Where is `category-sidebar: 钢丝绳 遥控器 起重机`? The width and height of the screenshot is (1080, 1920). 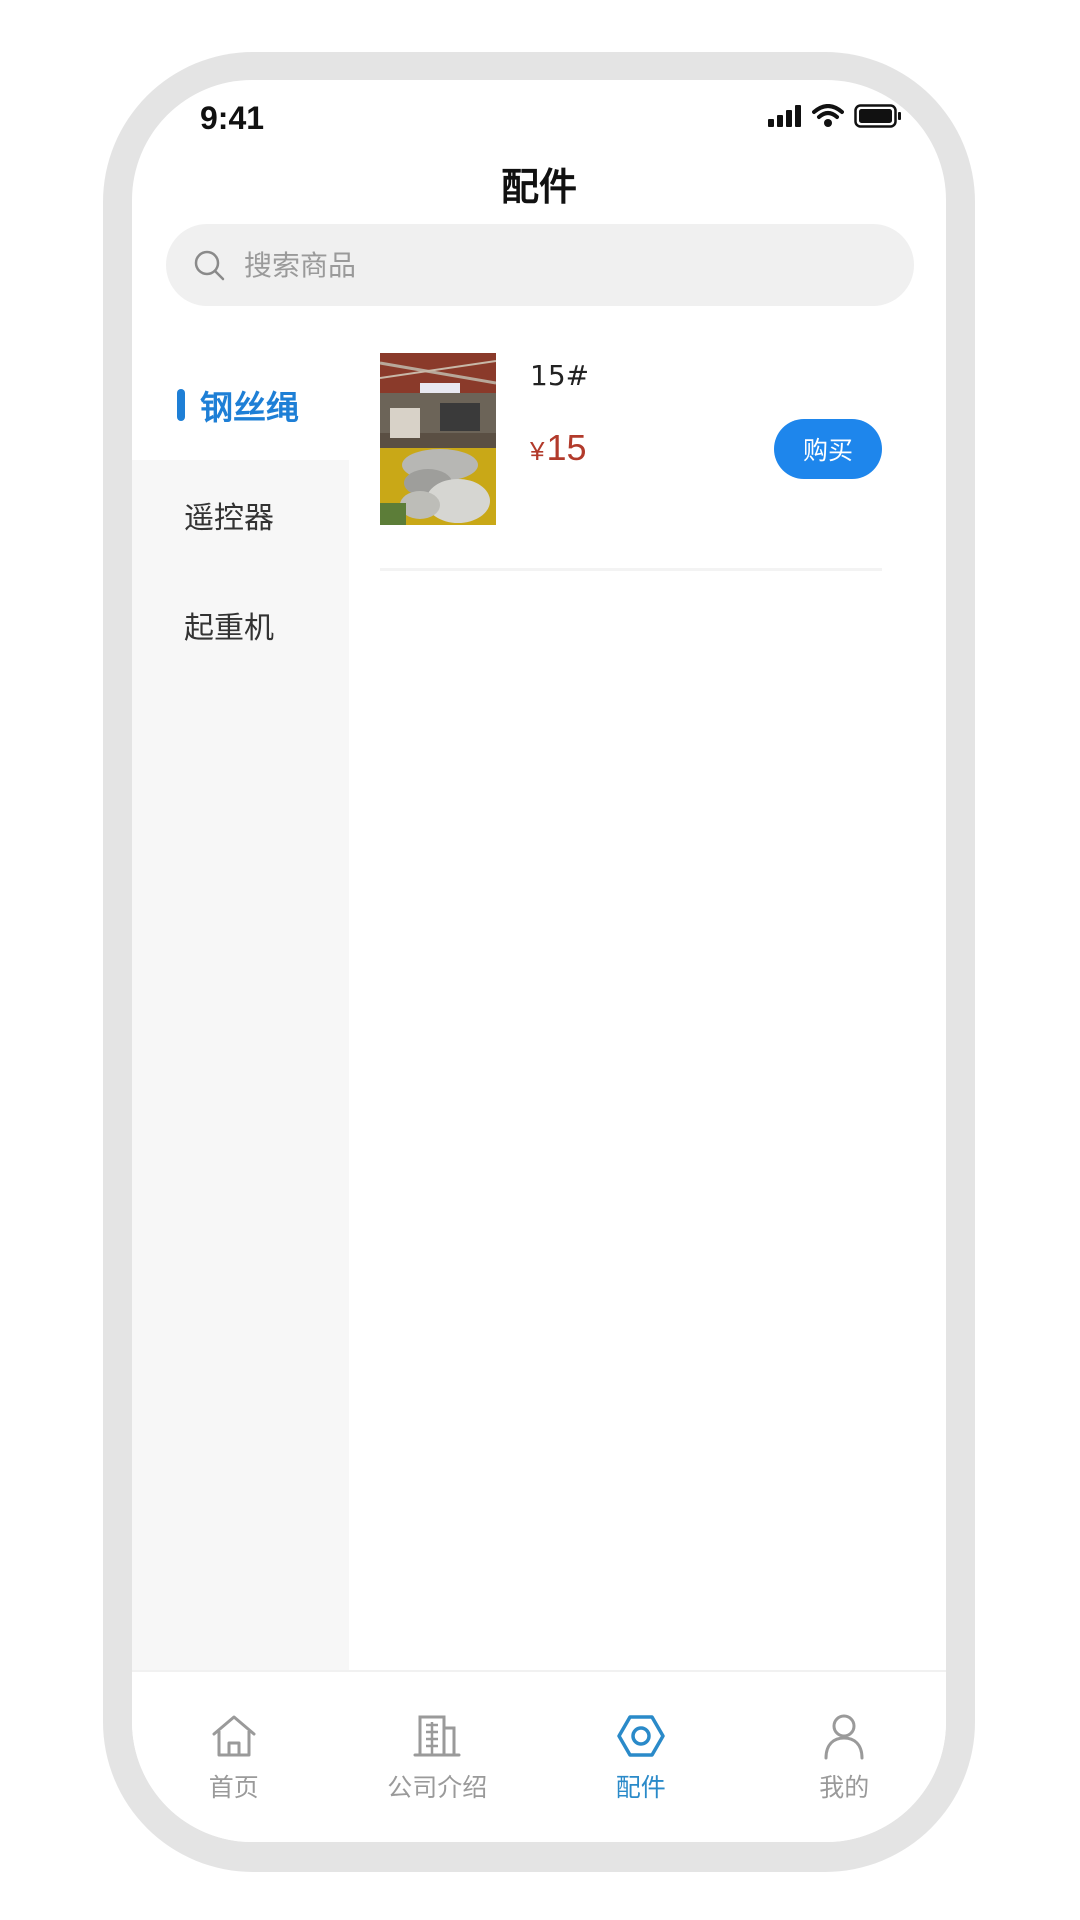 category-sidebar: 钢丝绳 遥控器 起重机 is located at coordinates (240, 1010).